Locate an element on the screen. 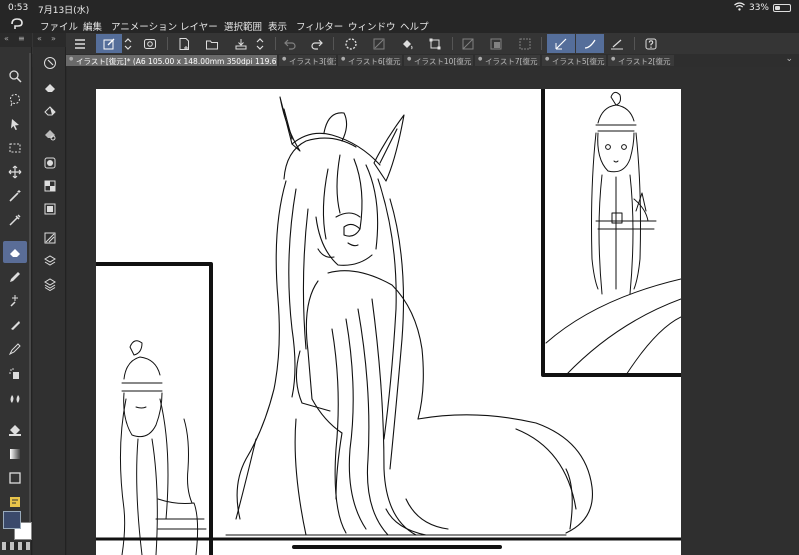  eraser-layer-icon is located at coordinates (50, 163).